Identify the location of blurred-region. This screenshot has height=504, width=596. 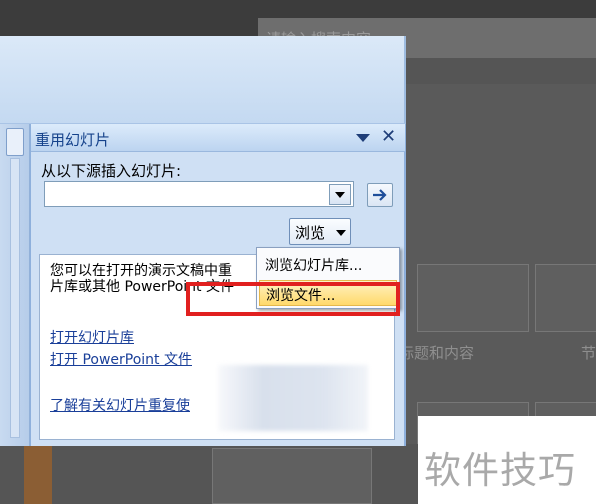
(293, 398).